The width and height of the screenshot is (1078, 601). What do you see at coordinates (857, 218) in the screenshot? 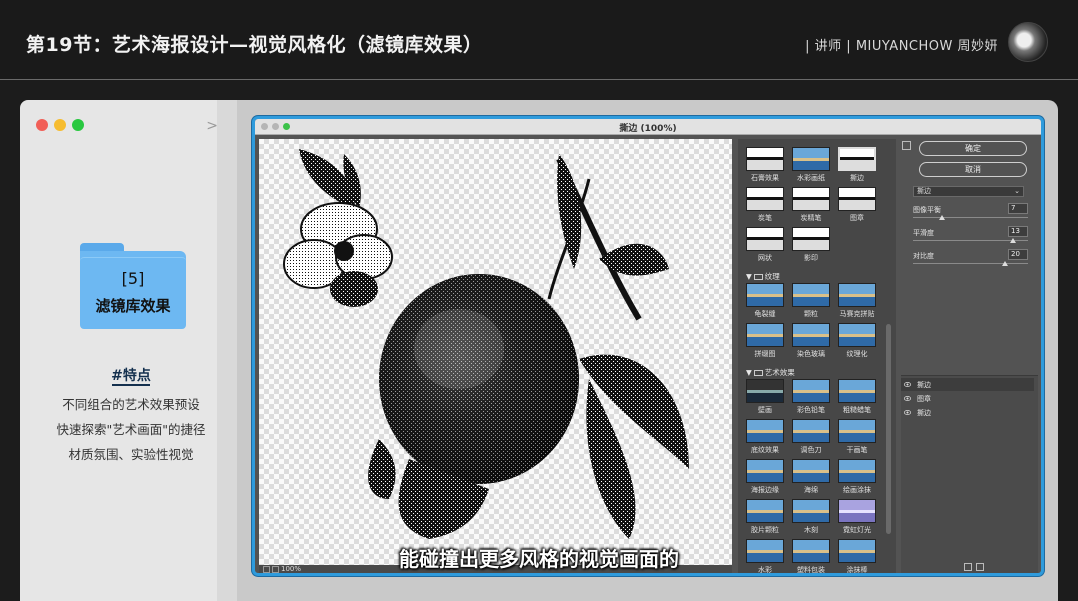
I see `filter-thumb-label: 图章` at bounding box center [857, 218].